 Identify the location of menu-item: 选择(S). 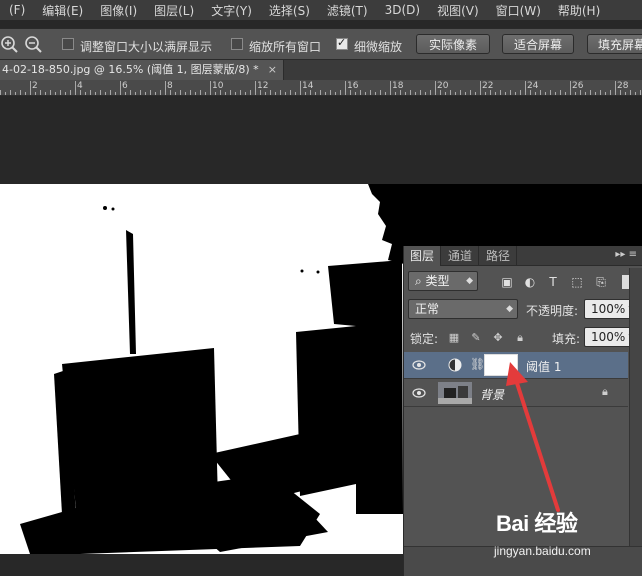
(289, 10).